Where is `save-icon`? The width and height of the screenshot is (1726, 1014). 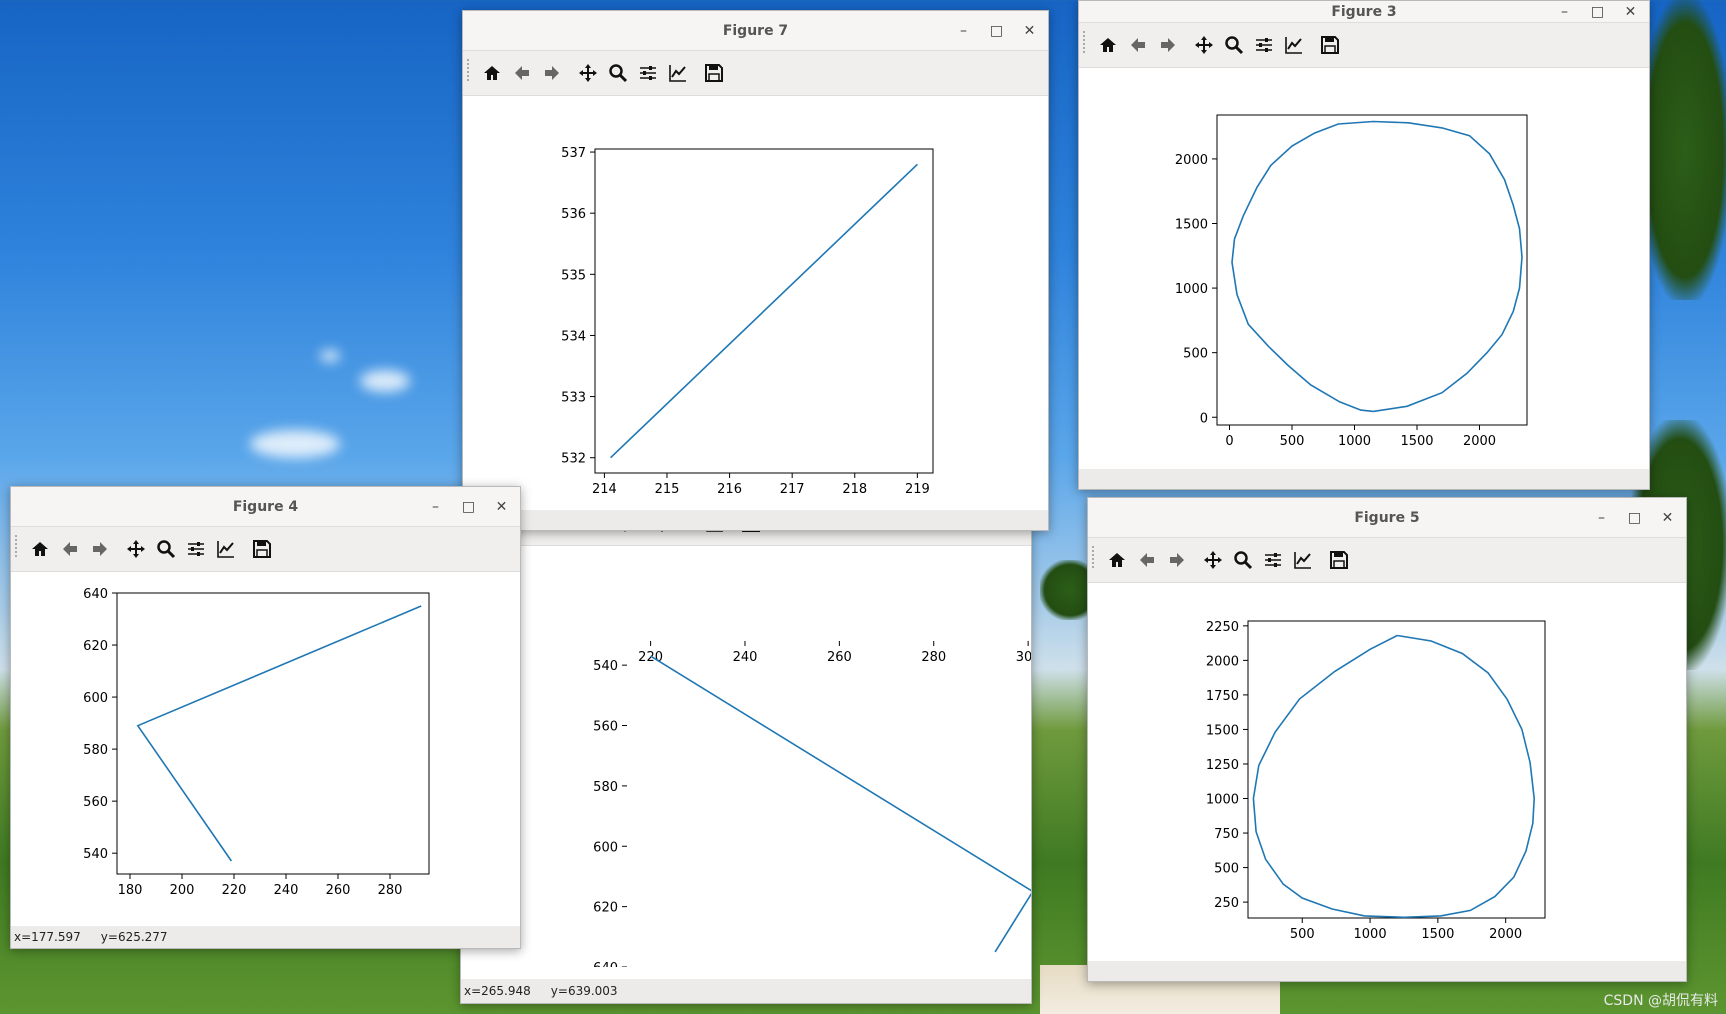 save-icon is located at coordinates (262, 549).